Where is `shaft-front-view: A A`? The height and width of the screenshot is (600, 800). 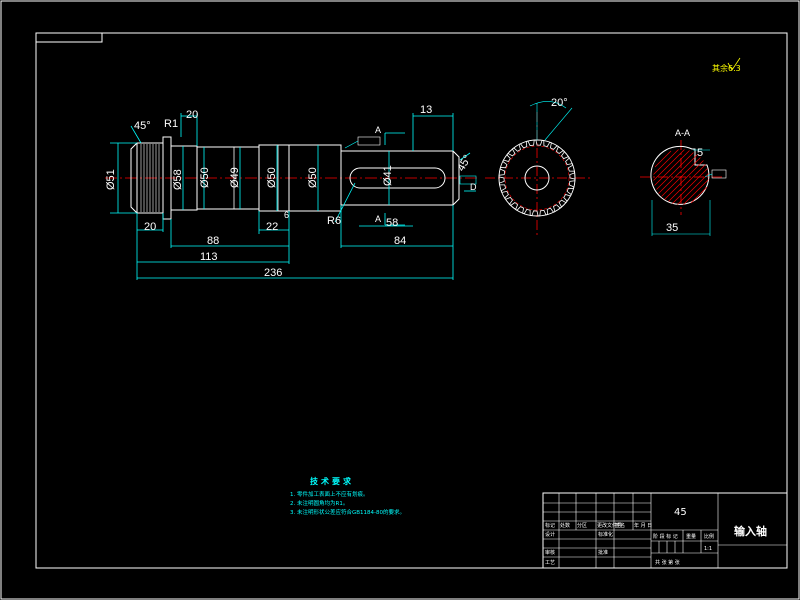
shaft-front-view: A A is located at coordinates (291, 175).